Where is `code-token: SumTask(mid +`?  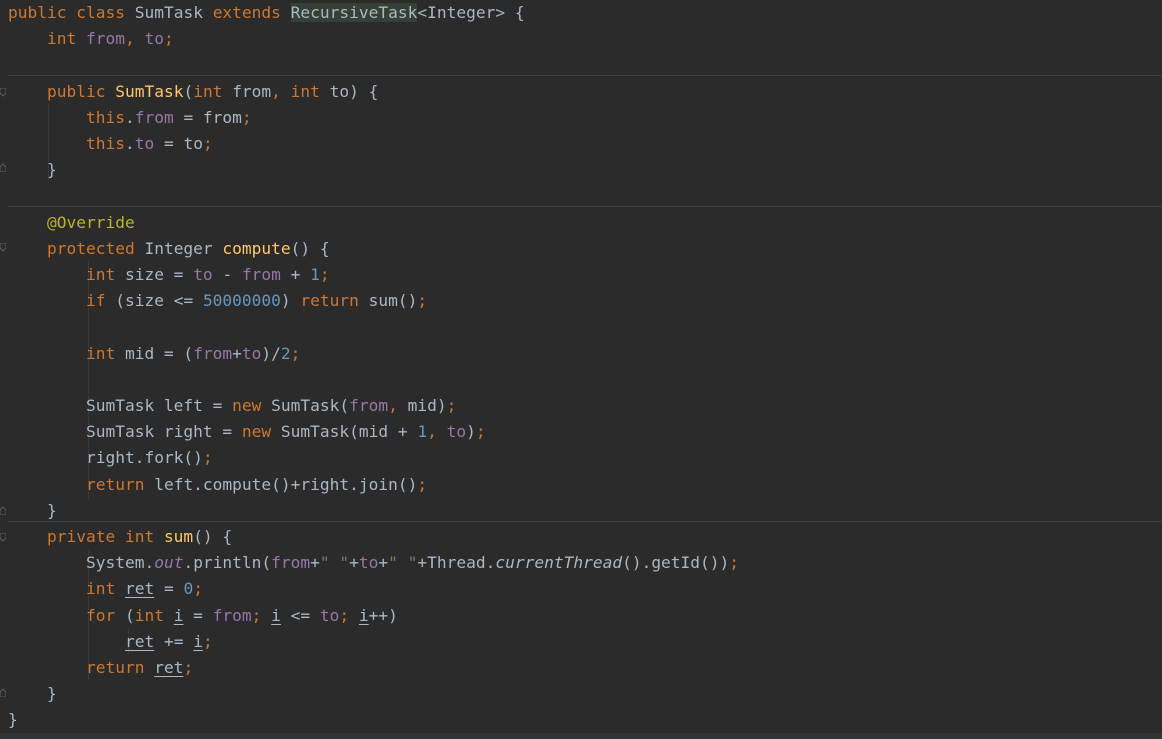
code-token: SumTask(mid + is located at coordinates (349, 432).